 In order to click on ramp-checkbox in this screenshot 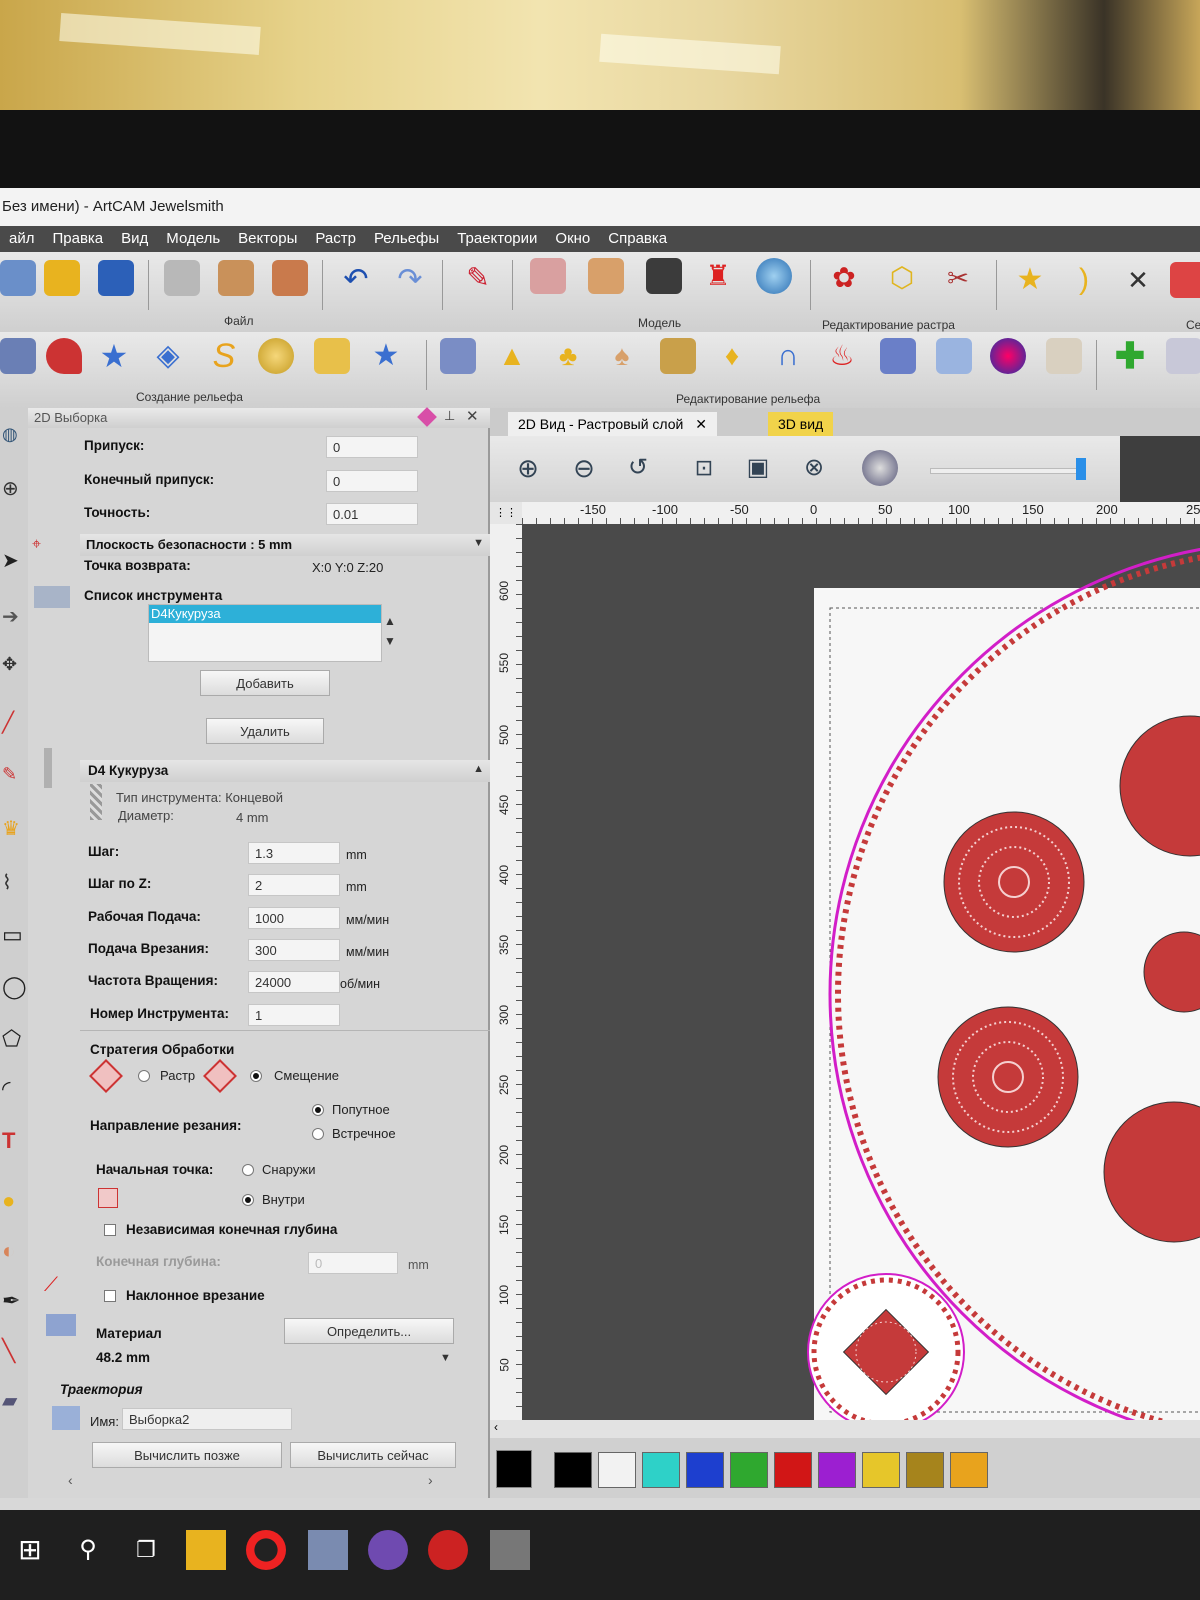, I will do `click(110, 1296)`.